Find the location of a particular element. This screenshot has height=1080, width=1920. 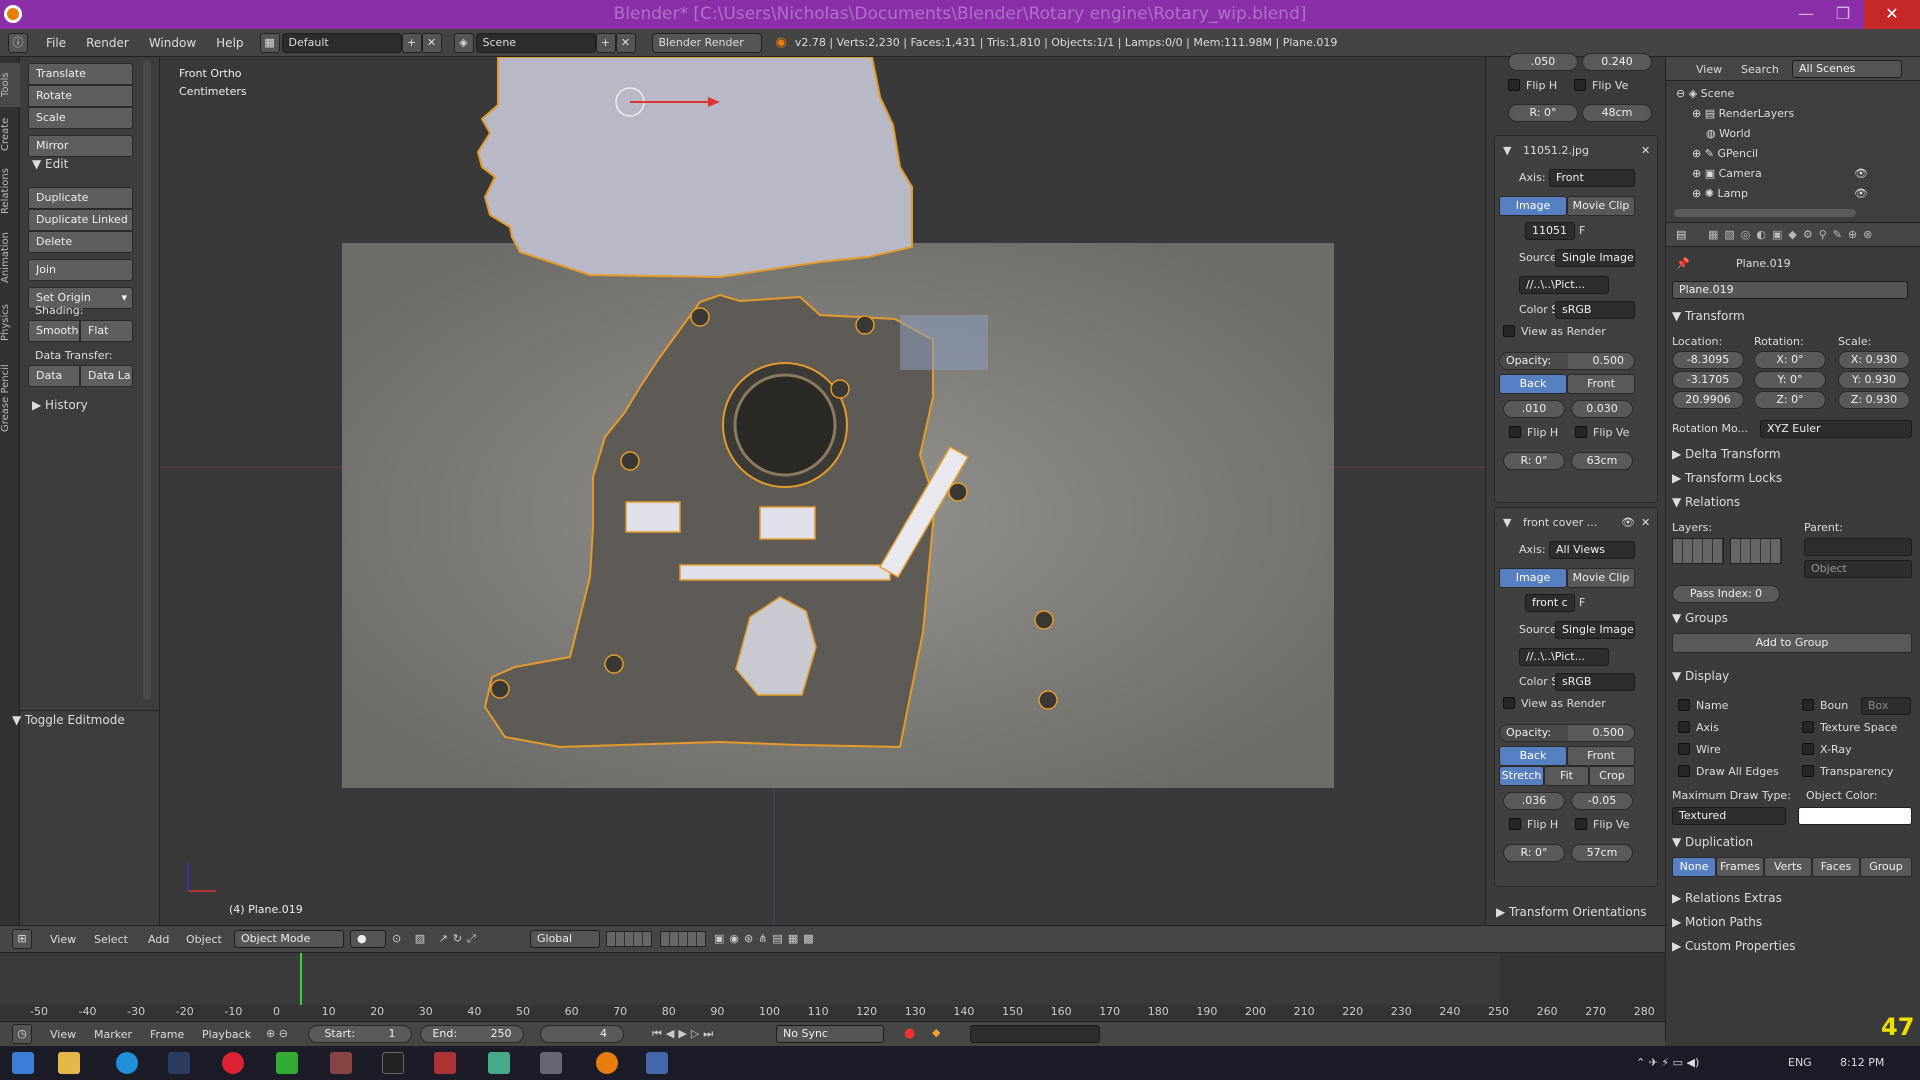

display-draw-all-edges-checkbox is located at coordinates (1684, 771).